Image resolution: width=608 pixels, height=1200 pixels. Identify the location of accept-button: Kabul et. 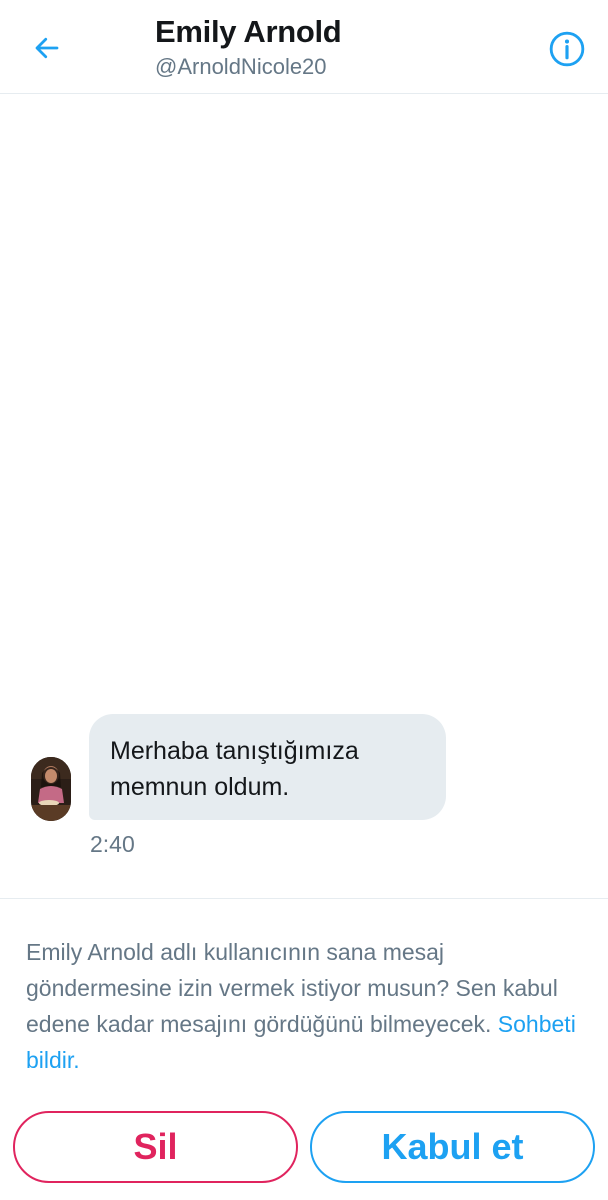
(452, 1147).